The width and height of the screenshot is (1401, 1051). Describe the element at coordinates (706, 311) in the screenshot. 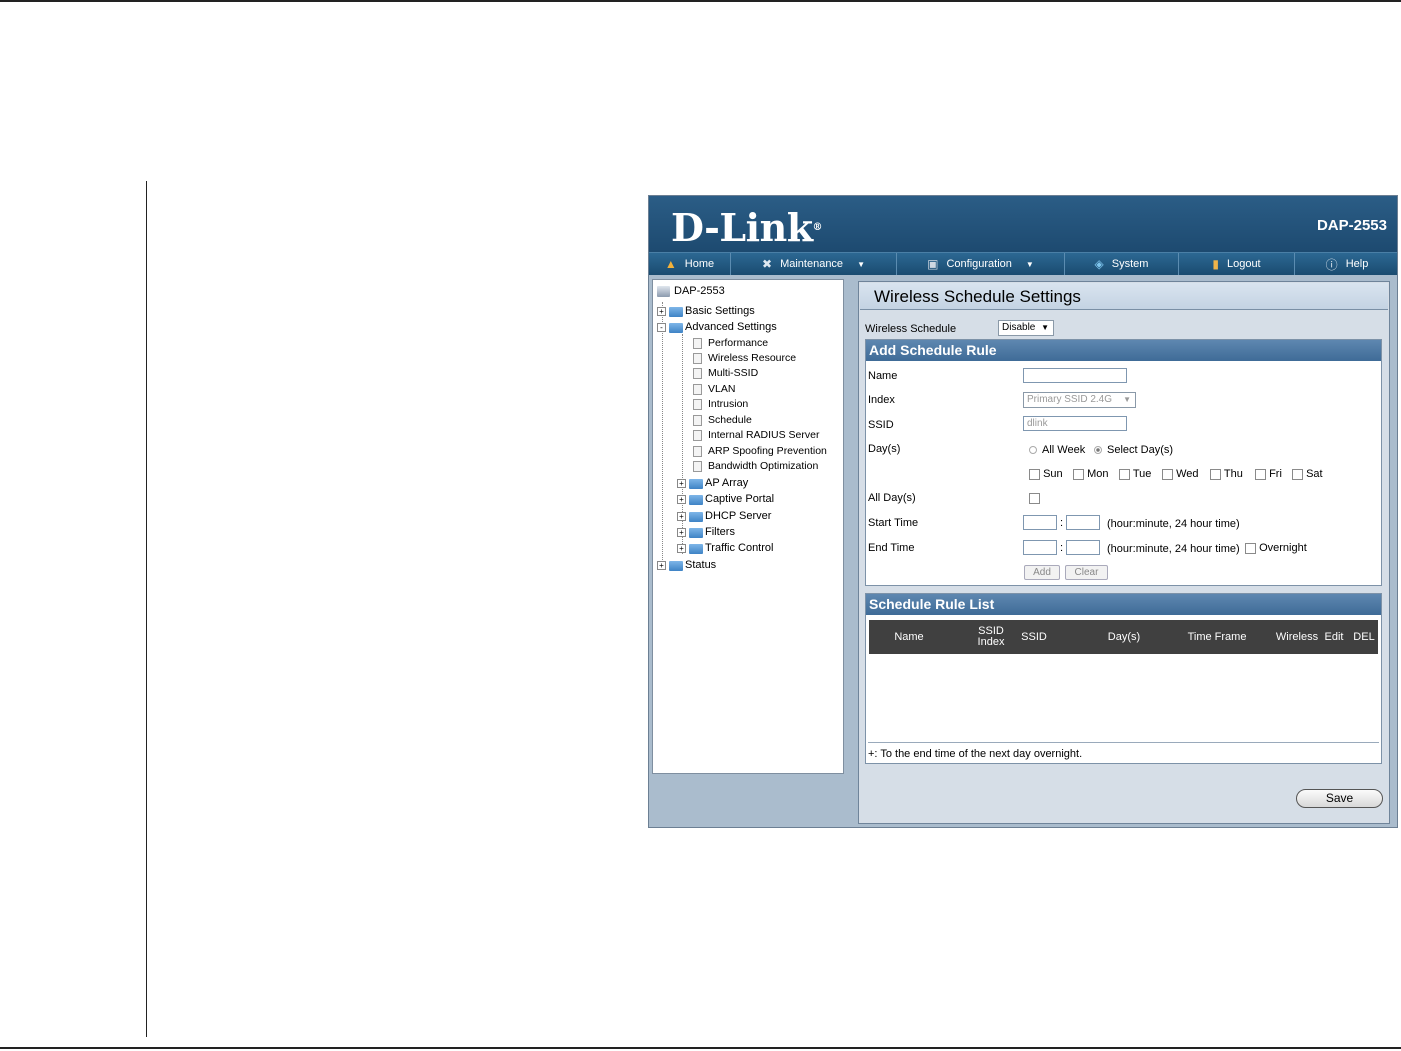

I see `tree-basic-settings: + Basic Settings` at that location.